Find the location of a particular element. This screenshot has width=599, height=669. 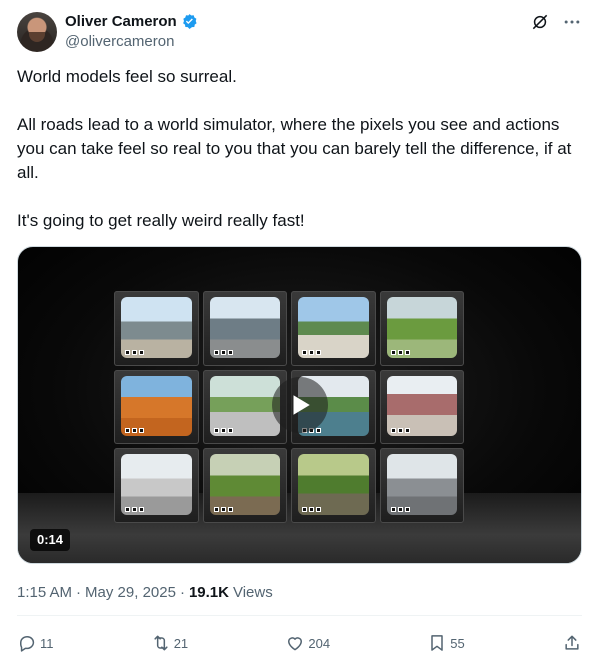

bookmark-icon is located at coordinates (437, 643).